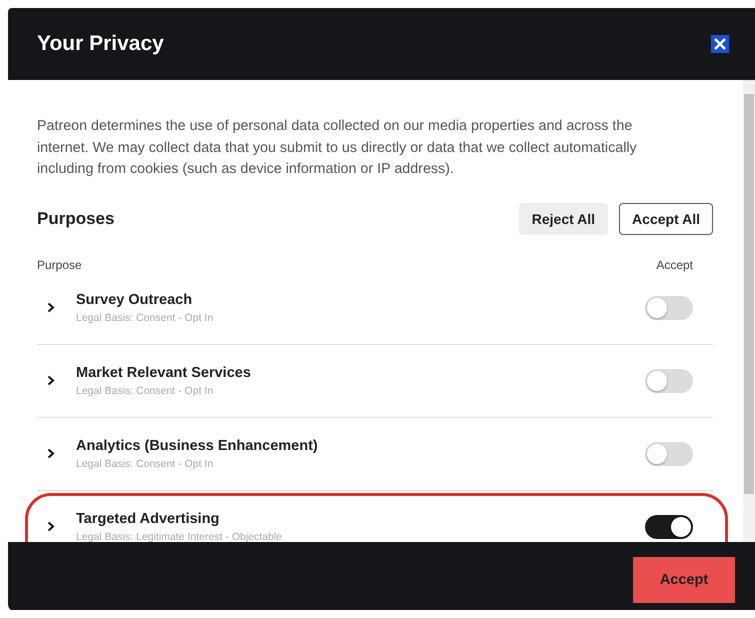 This screenshot has height=618, width=755. I want to click on section-title: Purposes, so click(75, 218).